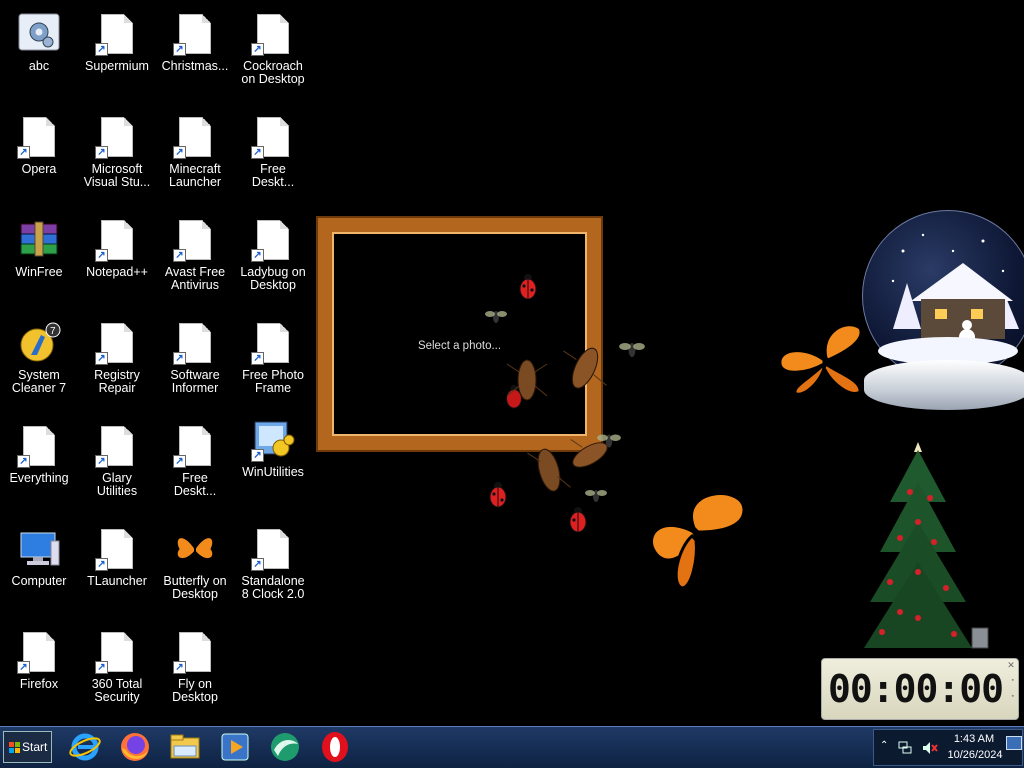 Image resolution: width=1024 pixels, height=768 pixels. What do you see at coordinates (1011, 665) in the screenshot?
I see `close-icon: ✕` at bounding box center [1011, 665].